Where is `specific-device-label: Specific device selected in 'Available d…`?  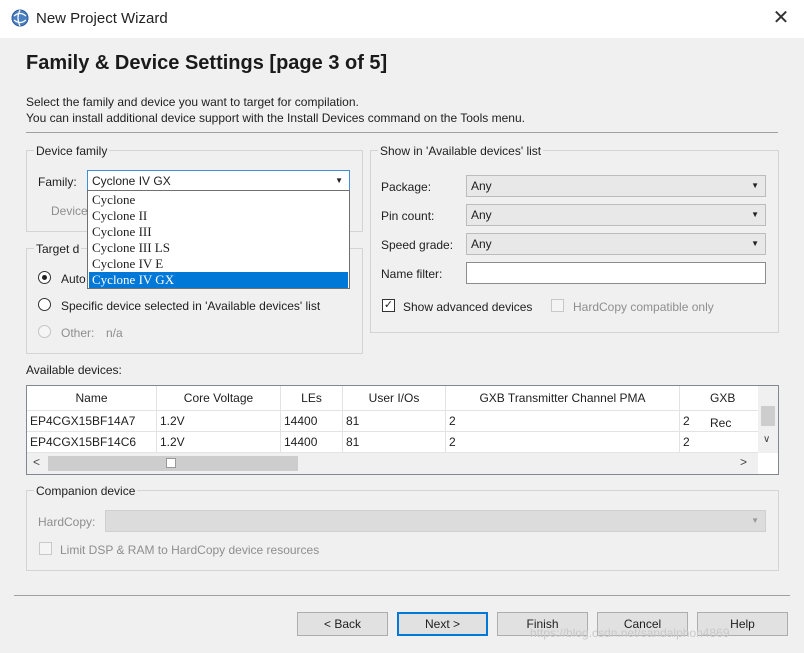
specific-device-label: Specific device selected in 'Available d… is located at coordinates (191, 306).